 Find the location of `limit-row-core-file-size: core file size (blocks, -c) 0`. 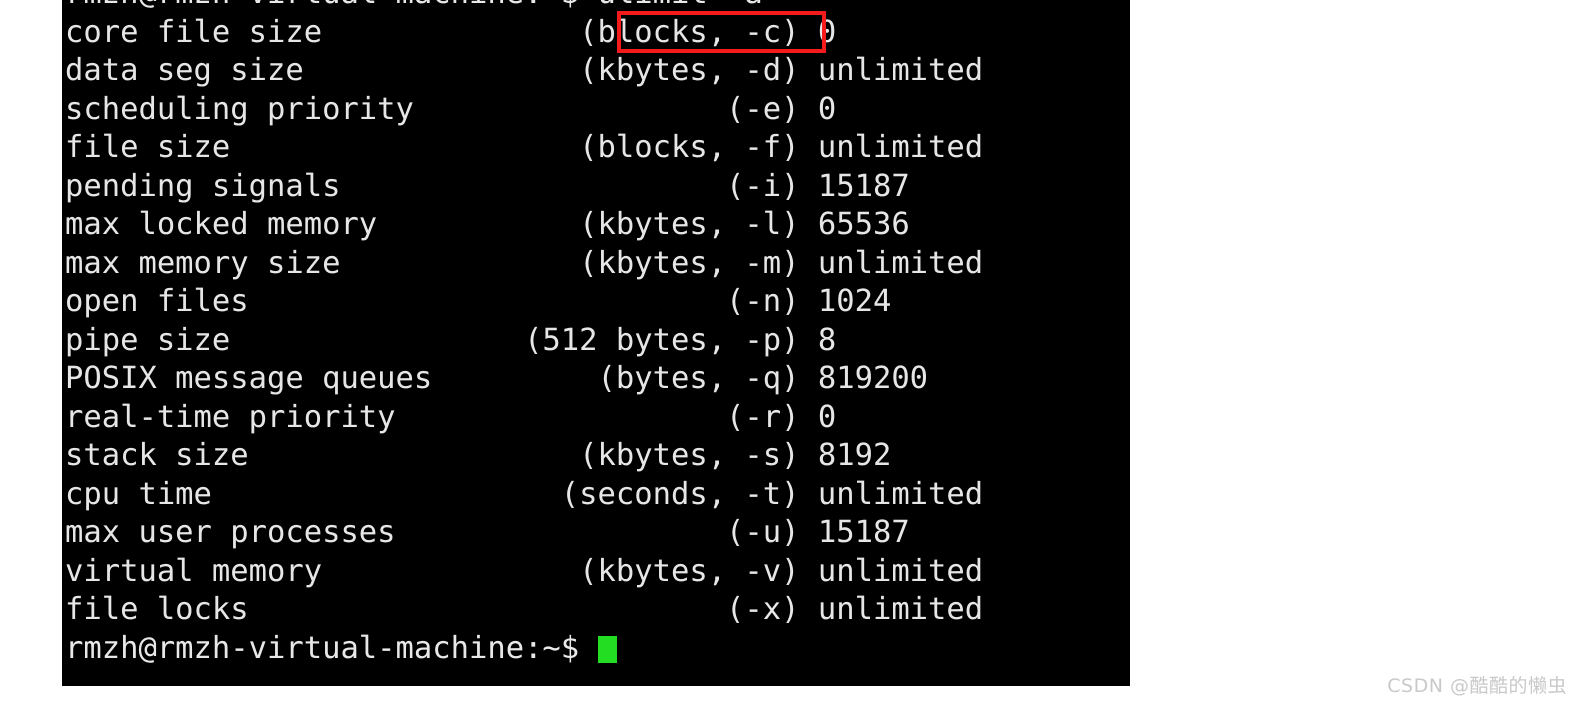

limit-row-core-file-size: core file size (blocks, -c) 0 is located at coordinates (451, 32).